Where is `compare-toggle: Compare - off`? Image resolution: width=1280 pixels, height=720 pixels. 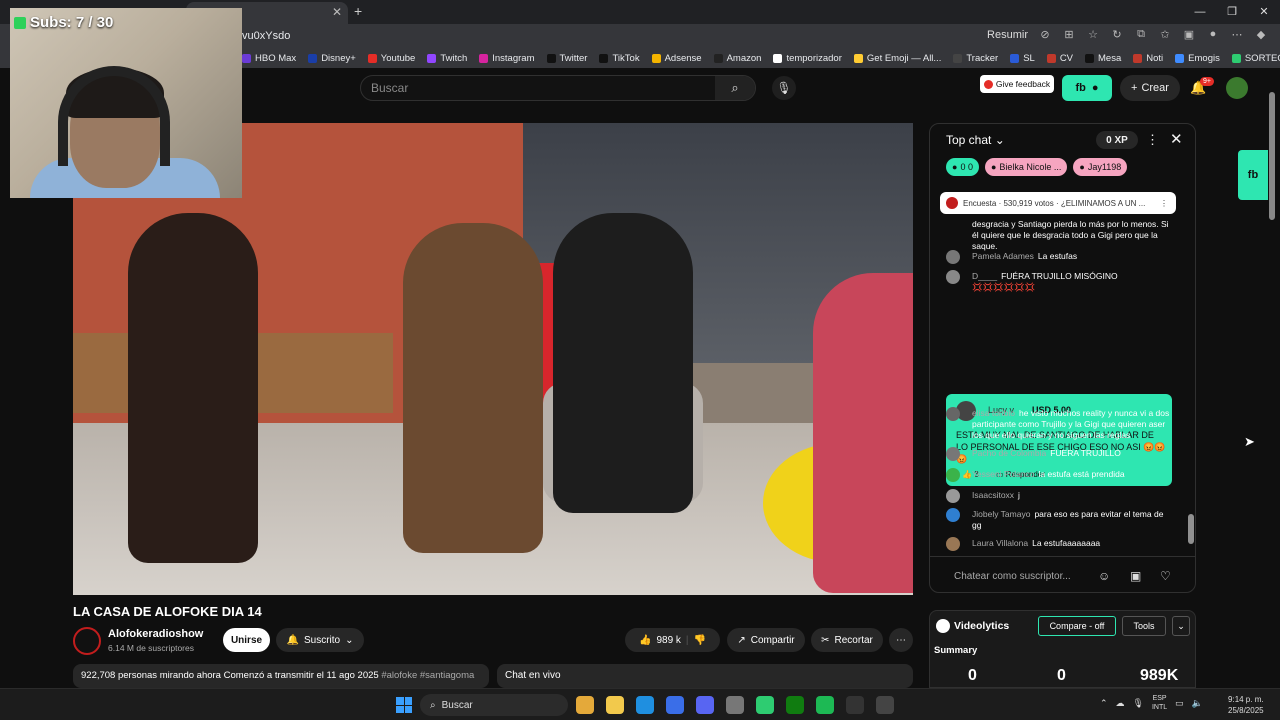
compare-toggle: Compare - off is located at coordinates (1077, 626).